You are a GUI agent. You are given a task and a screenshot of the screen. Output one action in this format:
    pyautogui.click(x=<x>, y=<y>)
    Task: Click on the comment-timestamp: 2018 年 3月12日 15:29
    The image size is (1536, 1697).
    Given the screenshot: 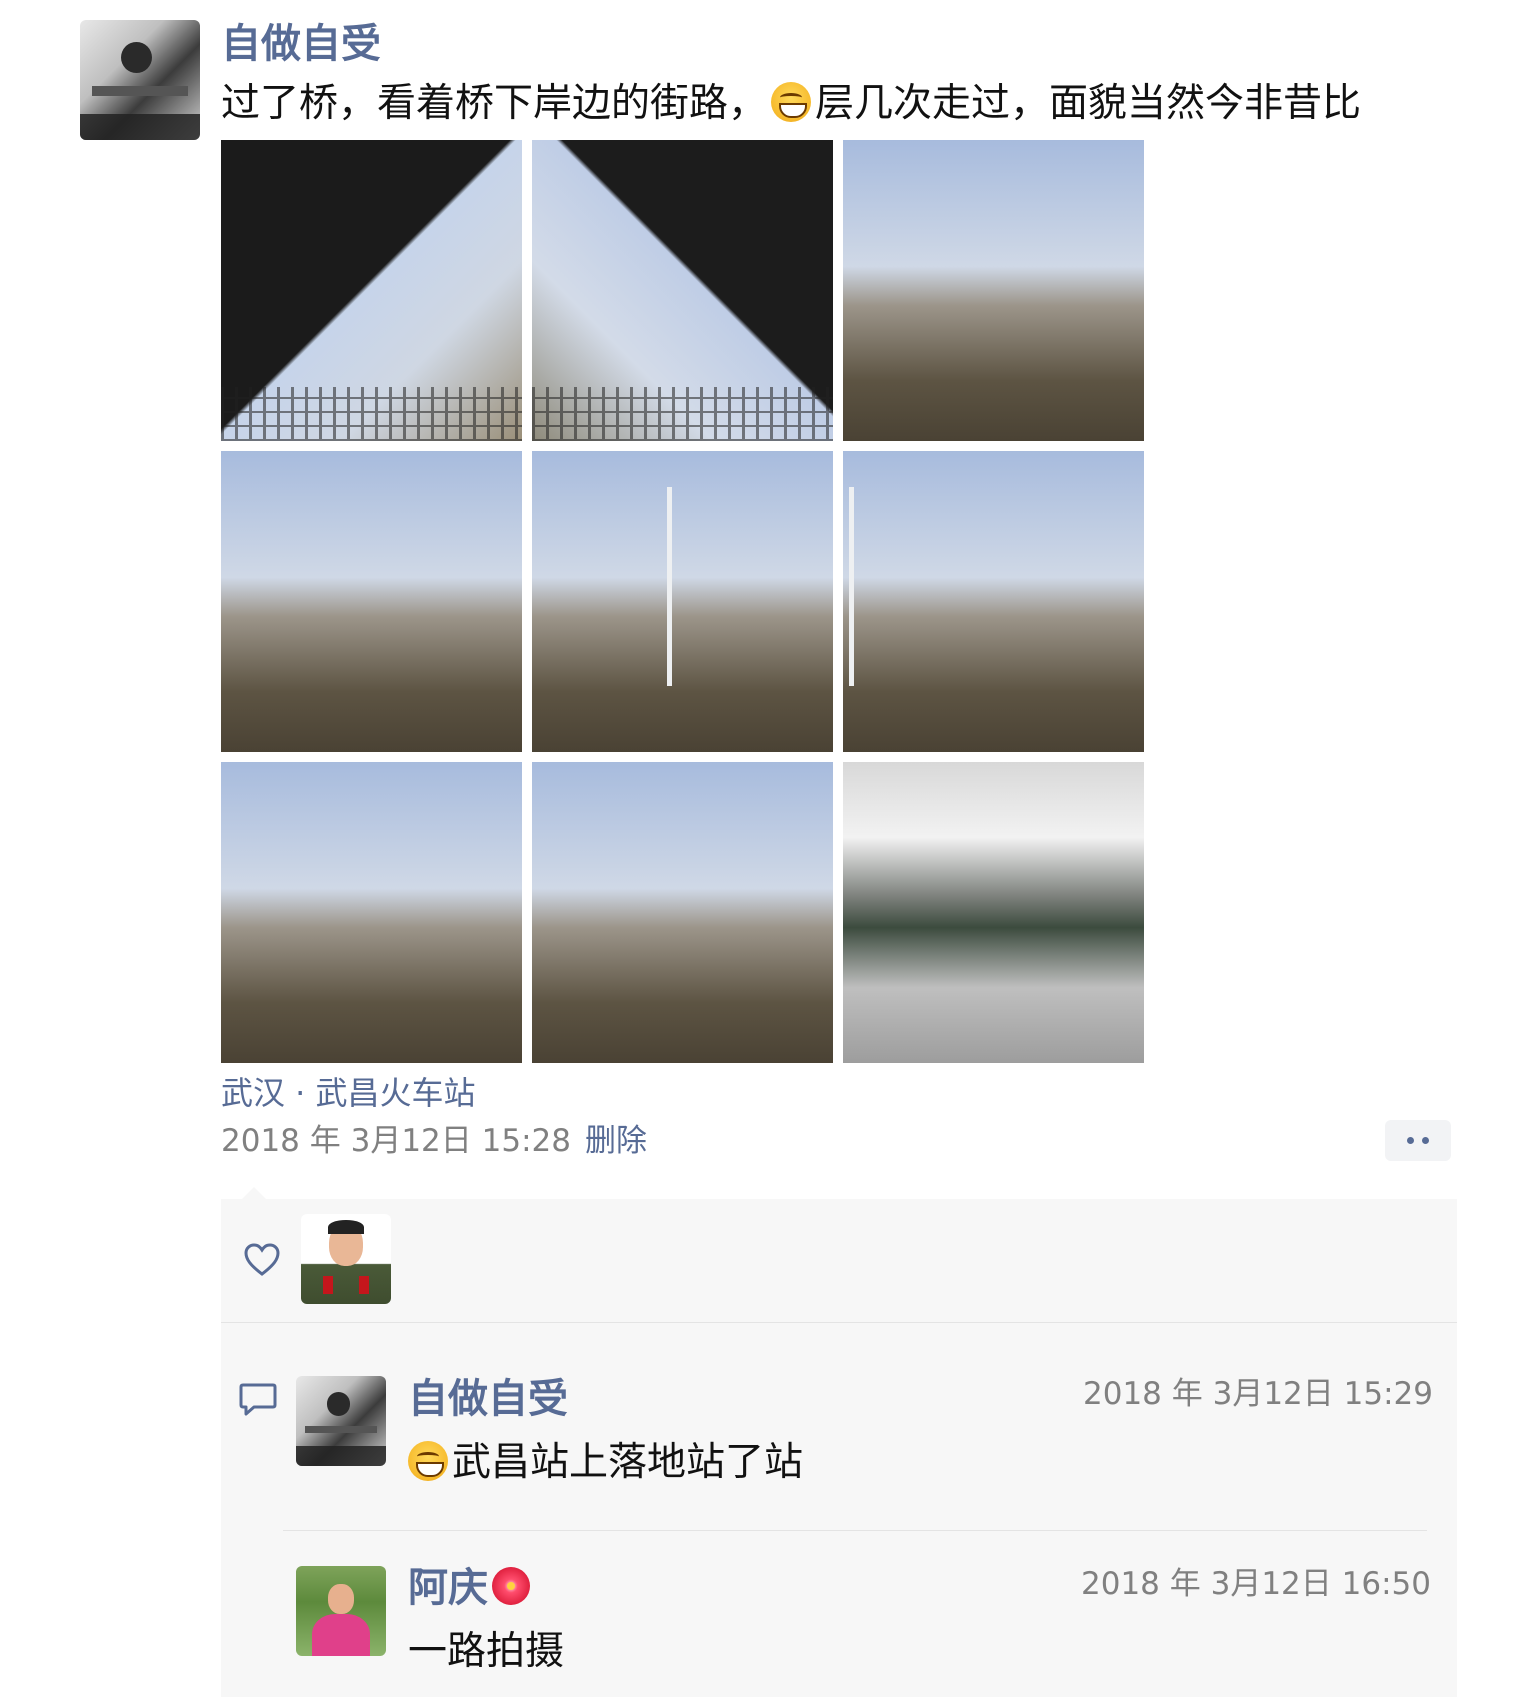 What is the action you would take?
    pyautogui.click(x=1258, y=1394)
    